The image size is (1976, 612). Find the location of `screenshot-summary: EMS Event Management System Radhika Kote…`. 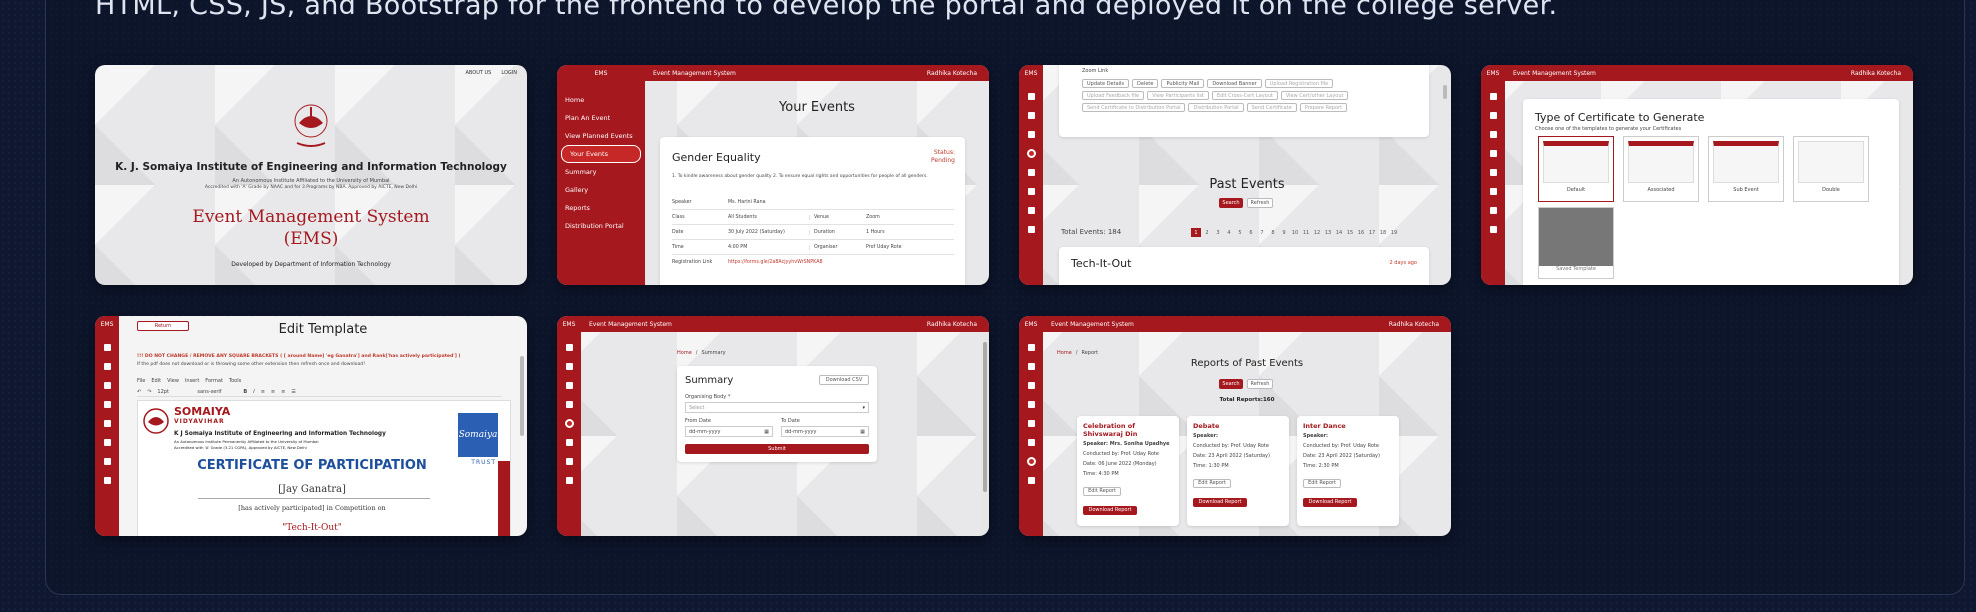

screenshot-summary: EMS Event Management System Radhika Kote… is located at coordinates (773, 426).